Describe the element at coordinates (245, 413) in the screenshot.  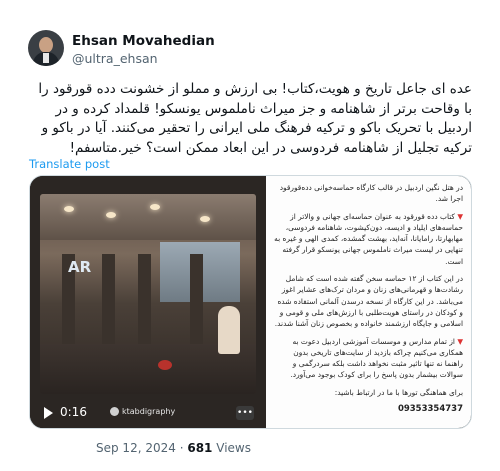
I see `video-more-icon: •••` at that location.